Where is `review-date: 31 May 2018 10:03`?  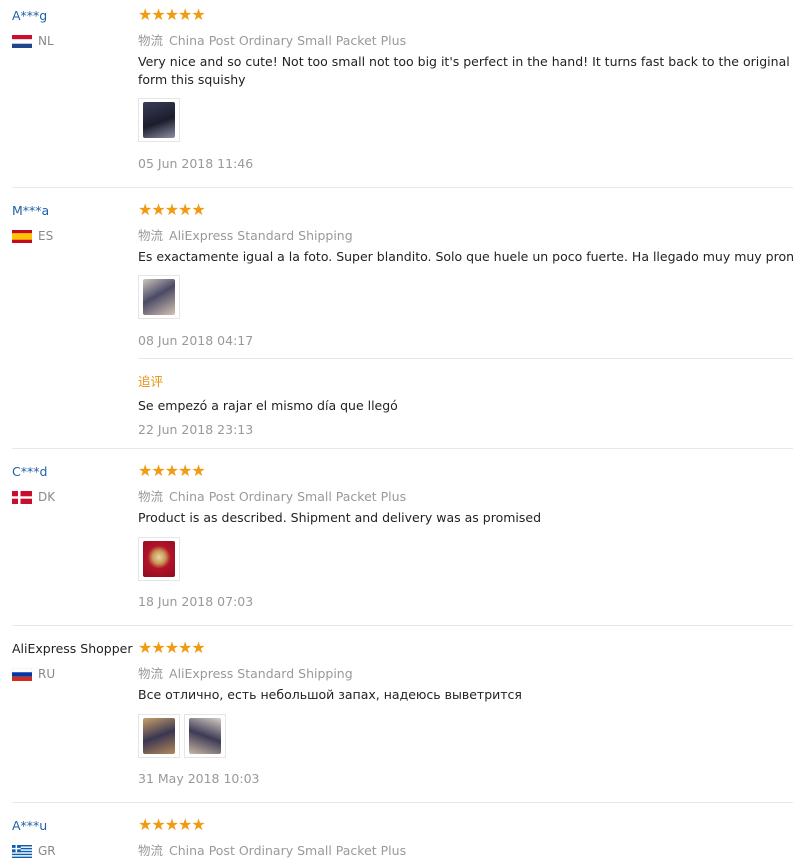 review-date: 31 May 2018 10:03 is located at coordinates (199, 778).